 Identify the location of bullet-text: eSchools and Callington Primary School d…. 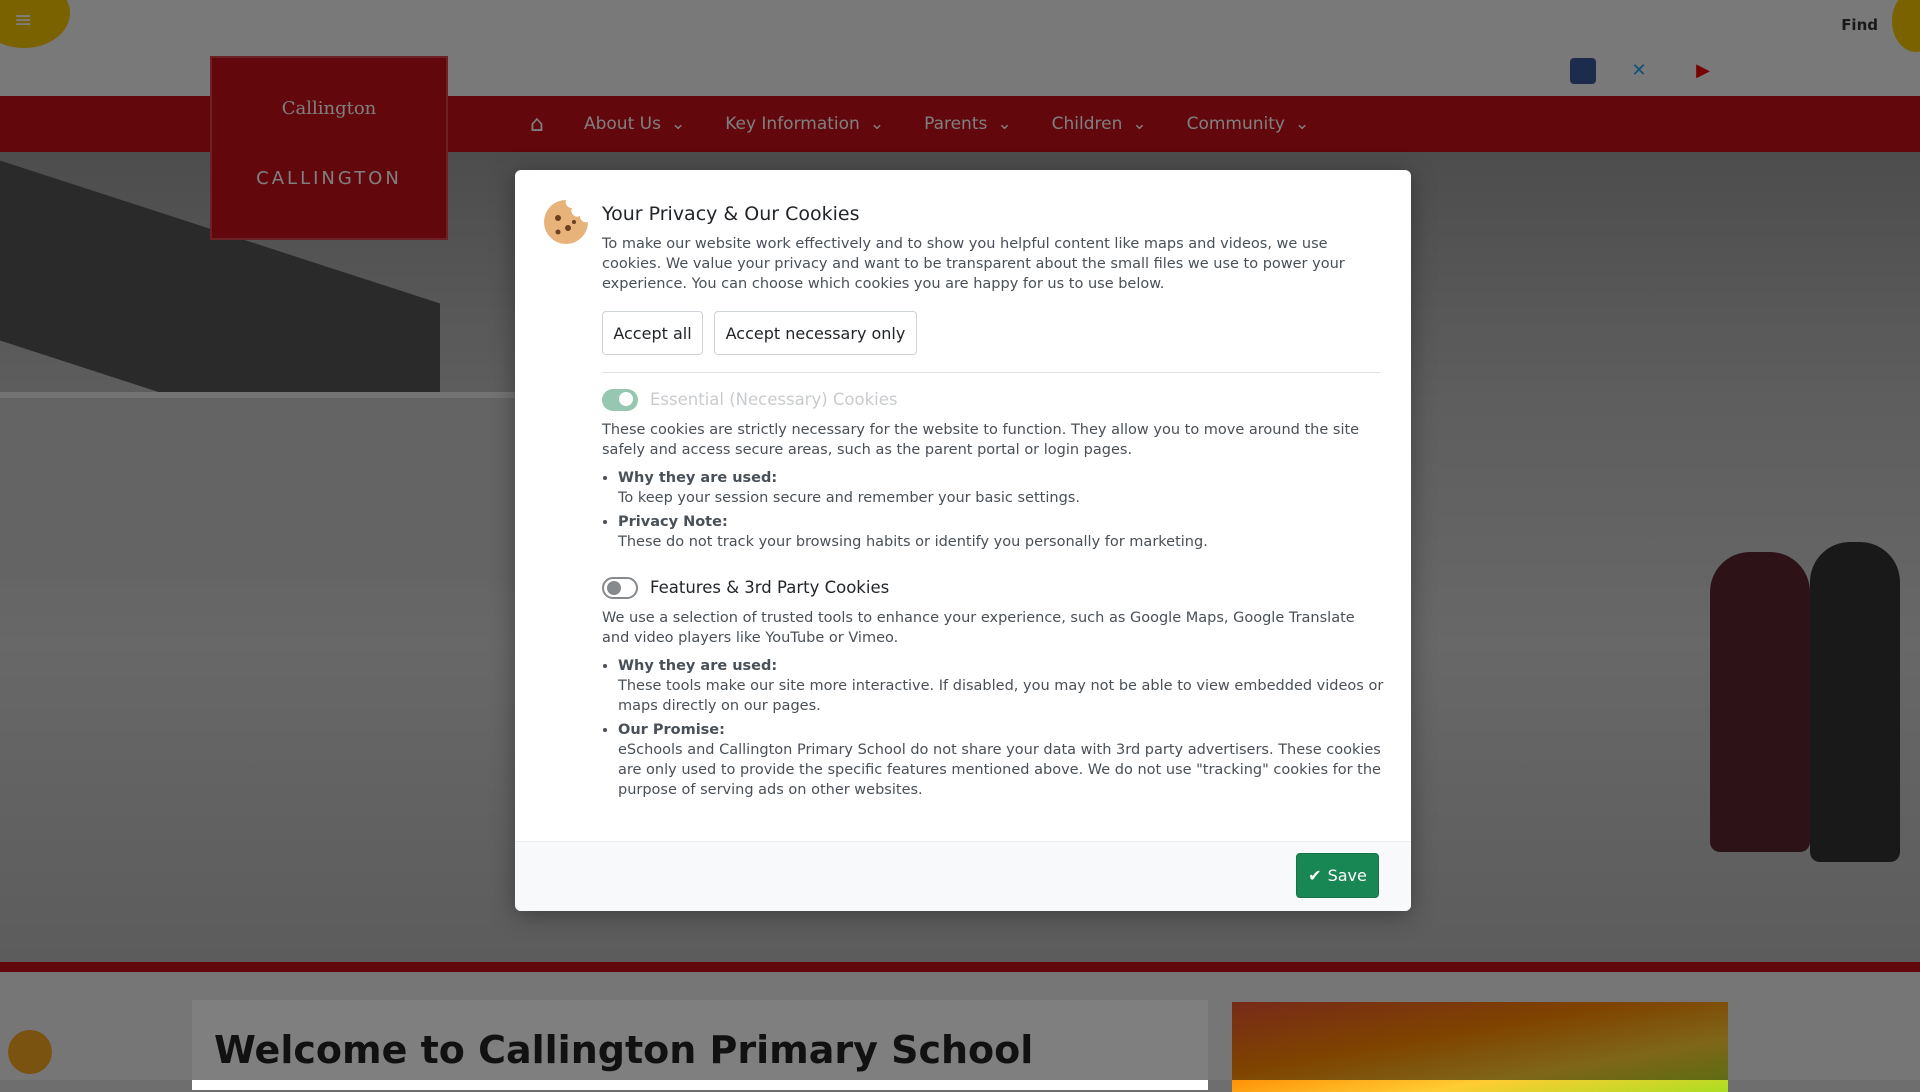
(999, 770).